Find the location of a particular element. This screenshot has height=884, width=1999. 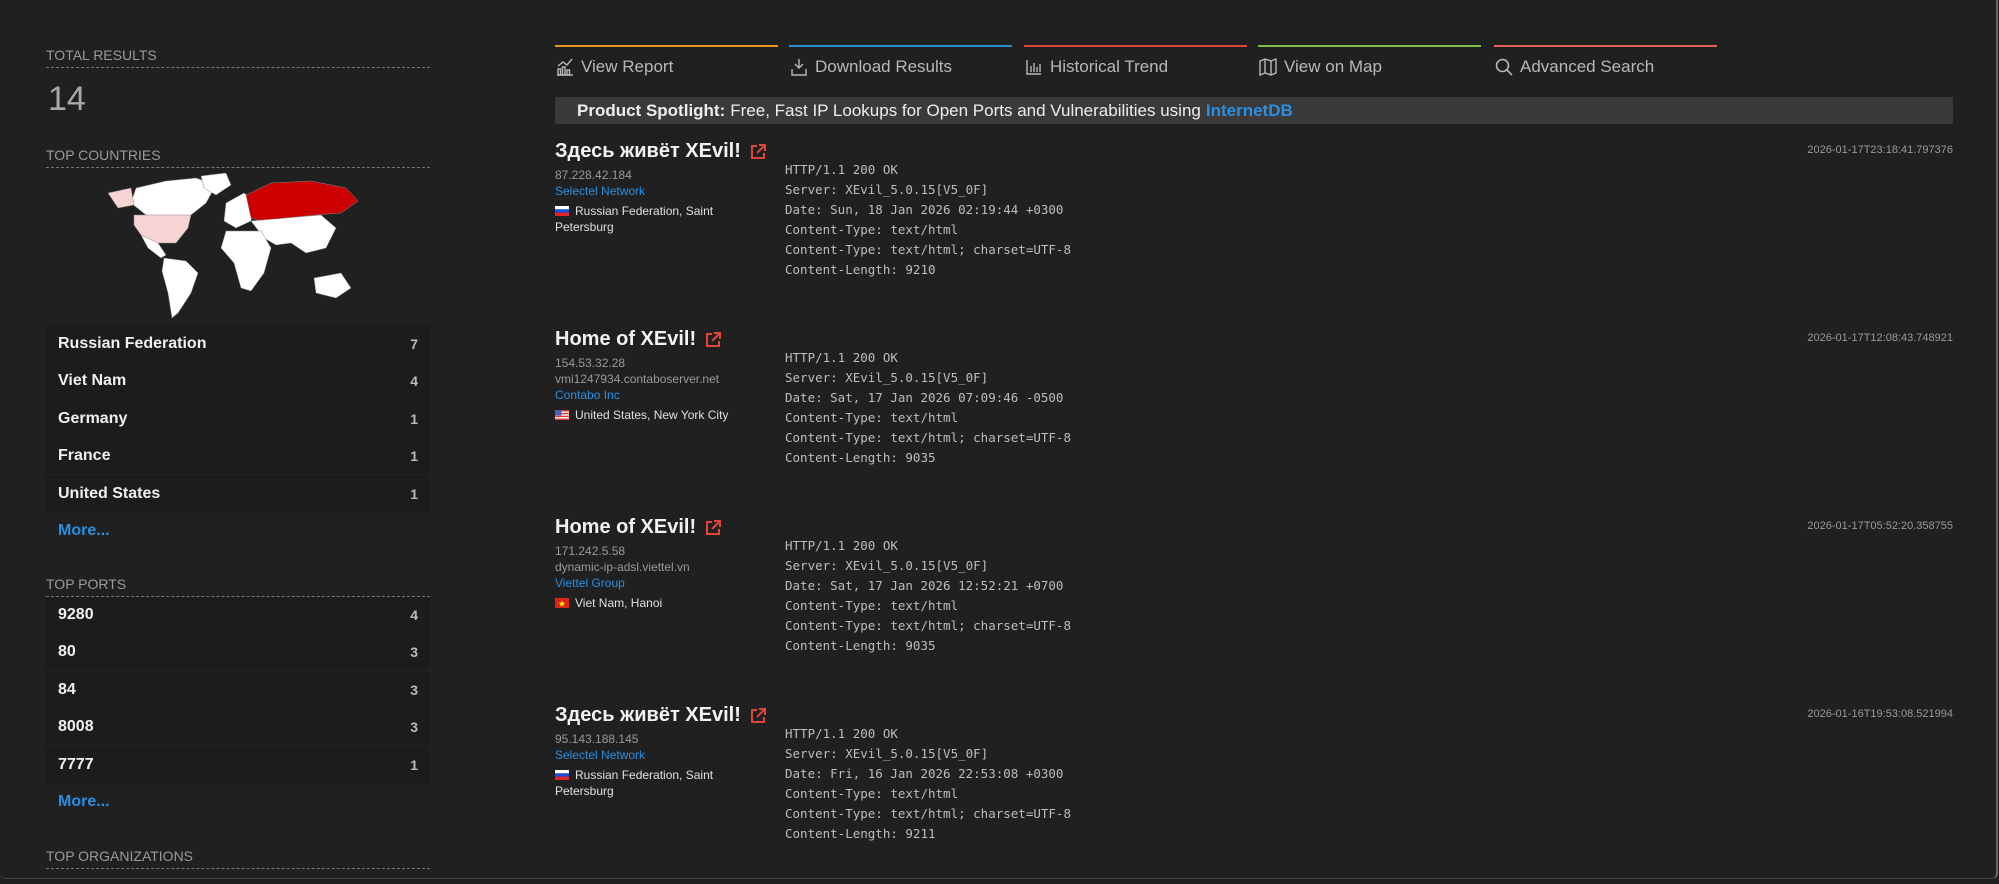

country-count: 4 is located at coordinates (414, 381).